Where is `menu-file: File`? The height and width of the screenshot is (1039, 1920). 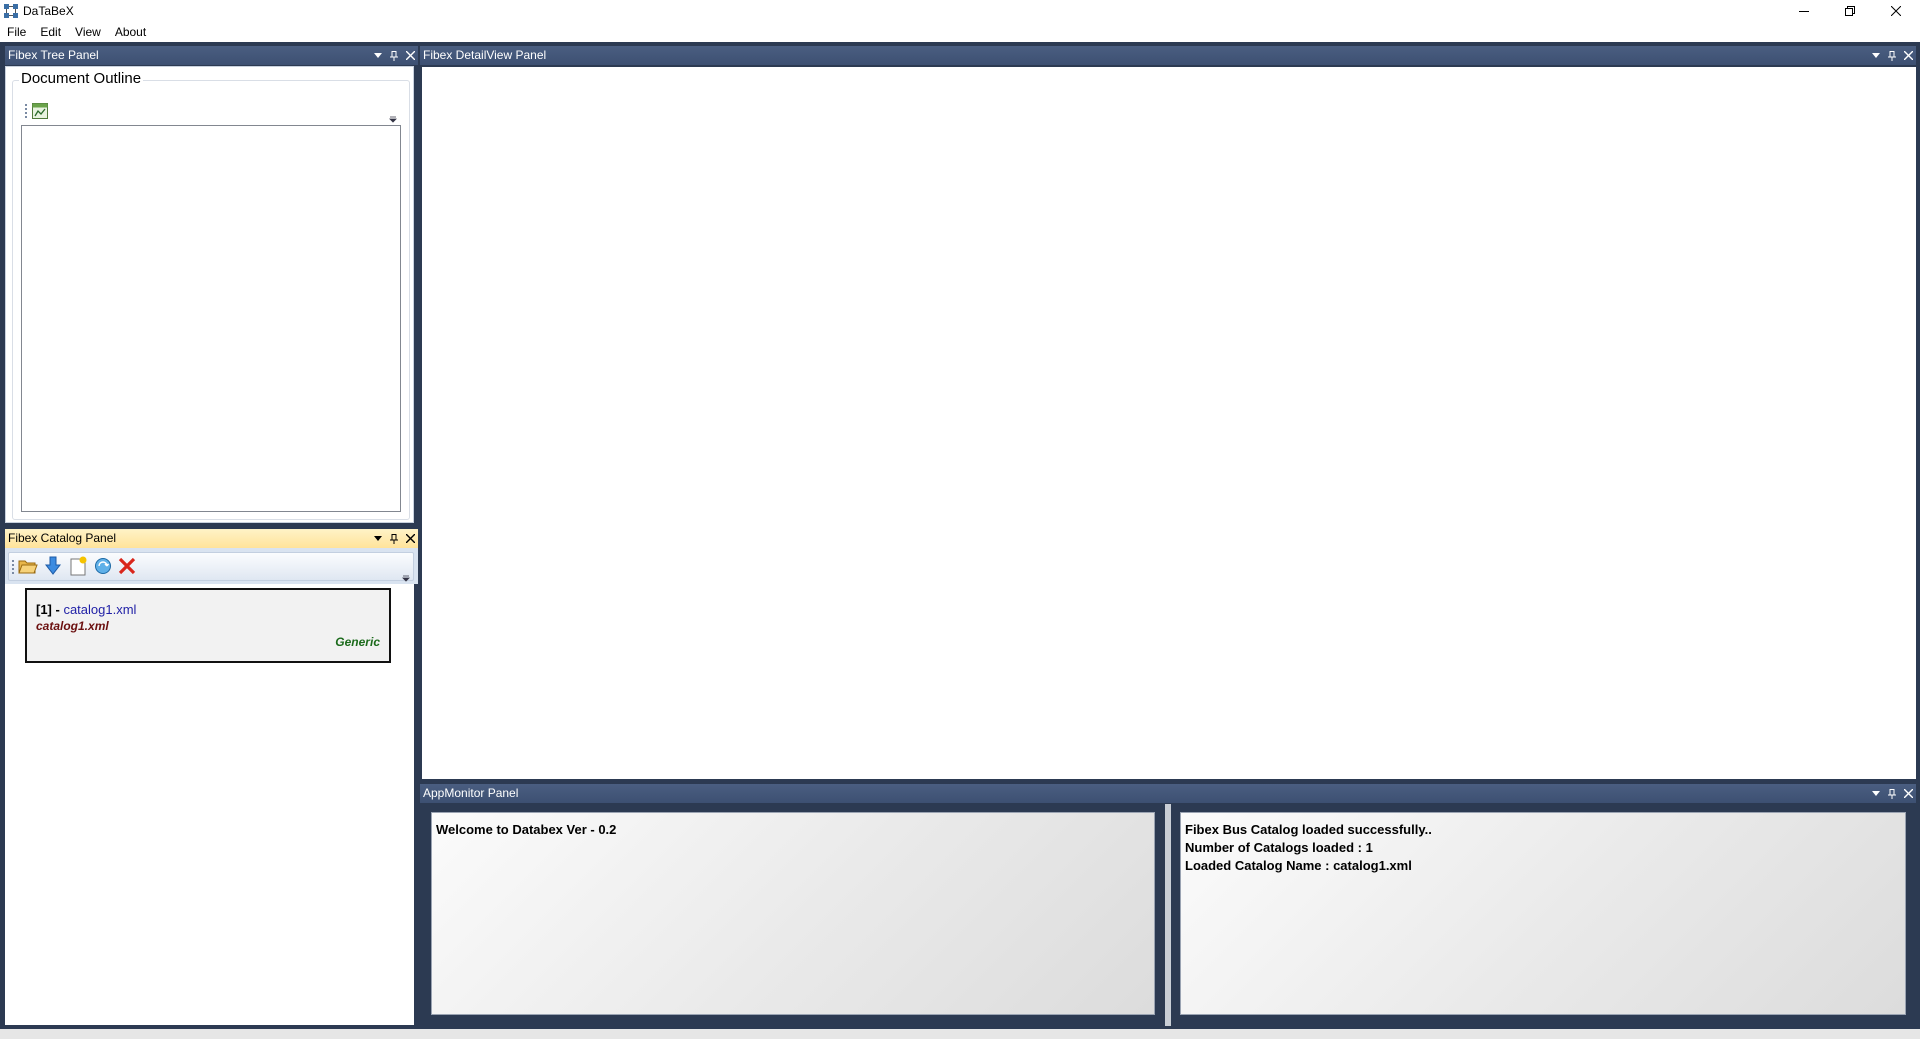 menu-file: File is located at coordinates (16, 32).